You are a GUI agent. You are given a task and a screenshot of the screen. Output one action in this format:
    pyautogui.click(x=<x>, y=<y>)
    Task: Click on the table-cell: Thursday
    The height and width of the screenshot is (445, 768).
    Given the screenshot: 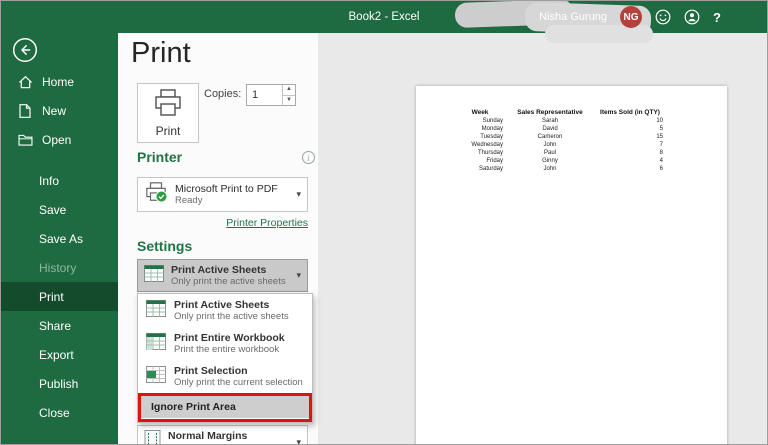 What is the action you would take?
    pyautogui.click(x=490, y=153)
    